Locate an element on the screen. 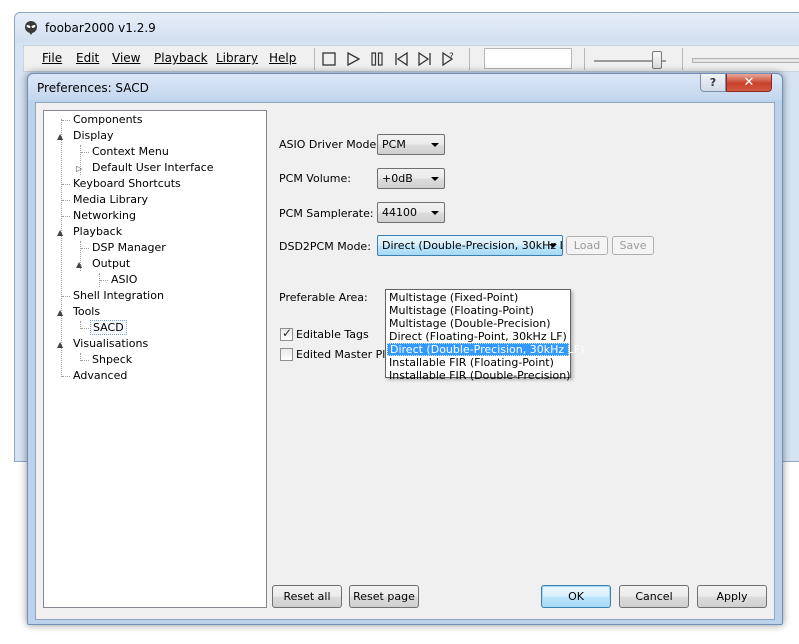 This screenshot has height=644, width=799. edited-master-playback-checkbox is located at coordinates (286, 354).